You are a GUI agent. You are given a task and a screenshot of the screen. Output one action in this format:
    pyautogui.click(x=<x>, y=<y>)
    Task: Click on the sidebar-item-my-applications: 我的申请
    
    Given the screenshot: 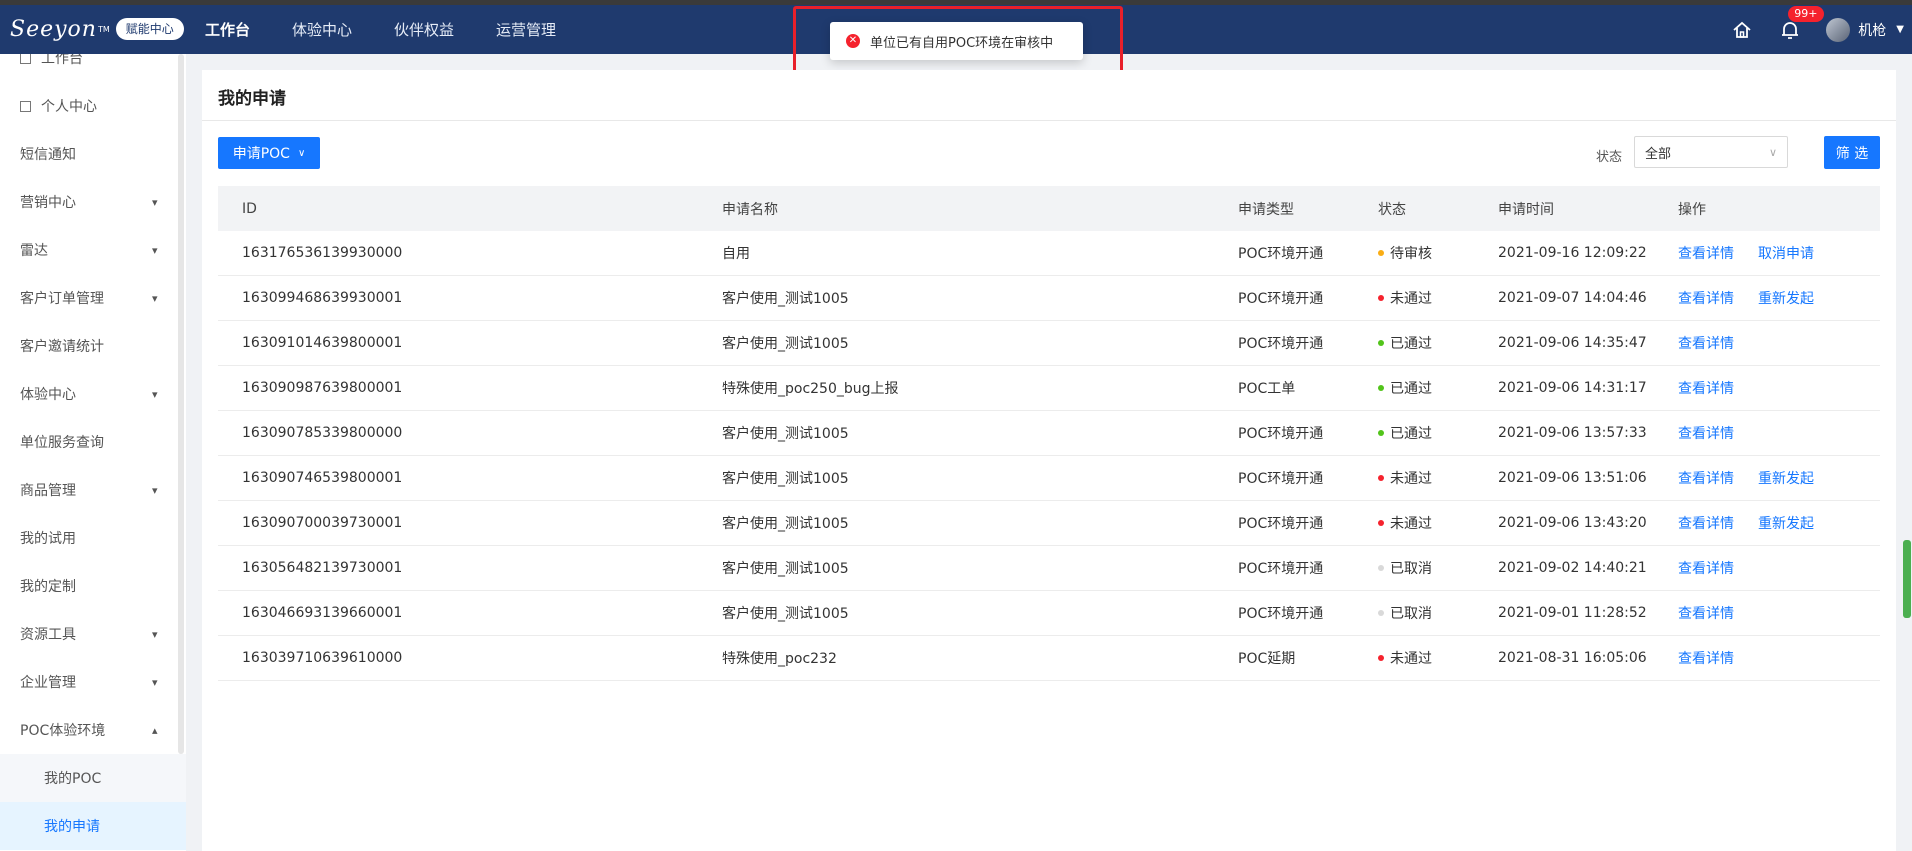 What is the action you would take?
    pyautogui.click(x=93, y=826)
    